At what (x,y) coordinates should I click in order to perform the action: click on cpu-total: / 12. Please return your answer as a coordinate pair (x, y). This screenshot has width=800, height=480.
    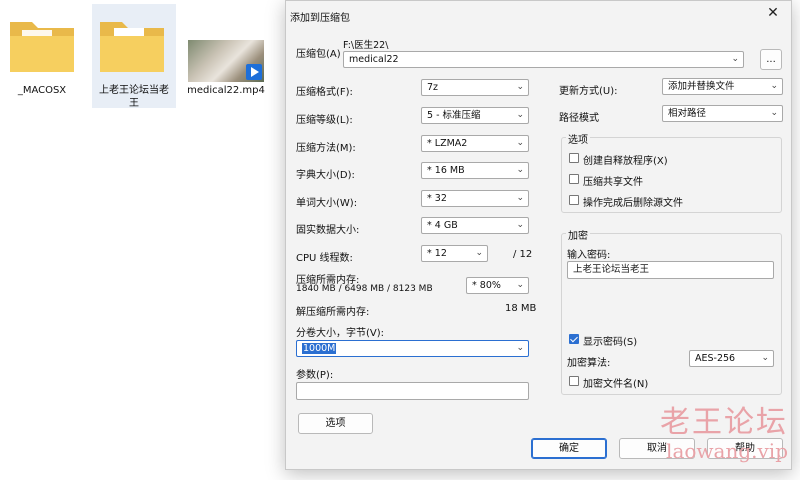
    Looking at the image, I should click on (523, 254).